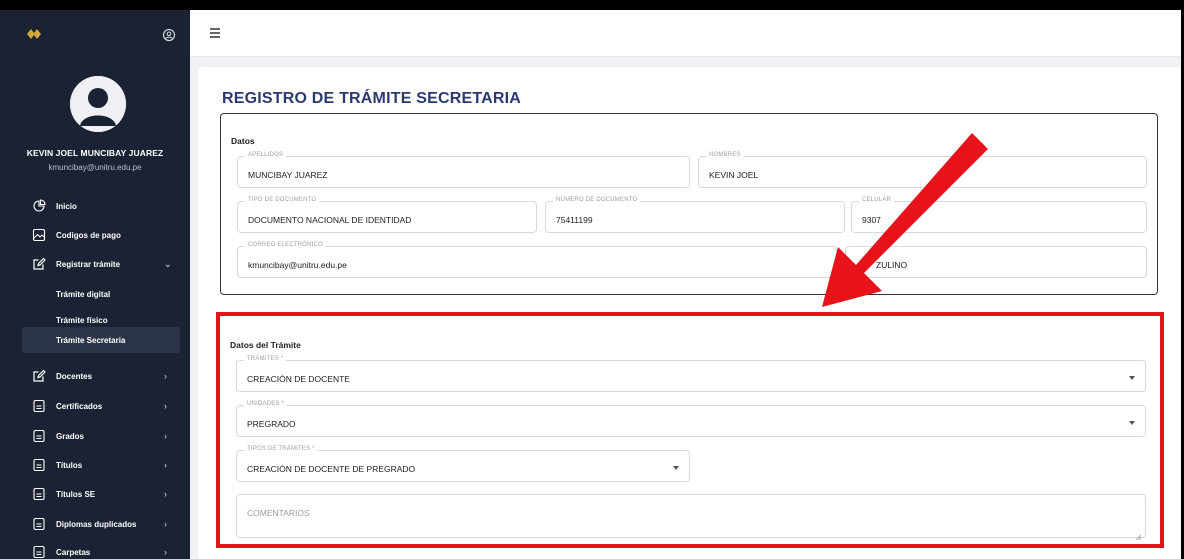 The image size is (1184, 559). Describe the element at coordinates (95, 549) in the screenshot. I see `sidebar-item-carpetas: Carpetas ›` at that location.